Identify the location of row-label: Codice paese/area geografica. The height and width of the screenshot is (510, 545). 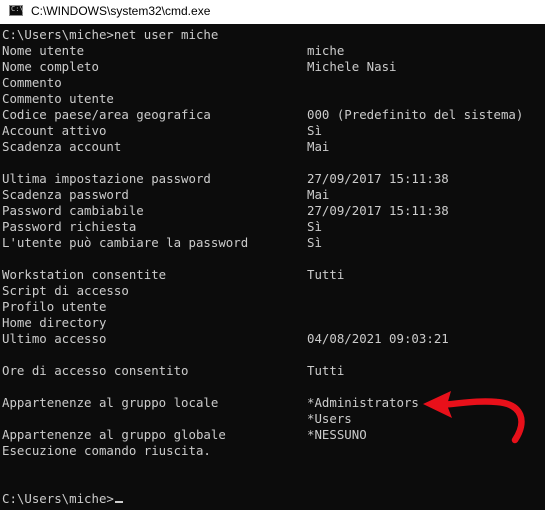
(106, 114).